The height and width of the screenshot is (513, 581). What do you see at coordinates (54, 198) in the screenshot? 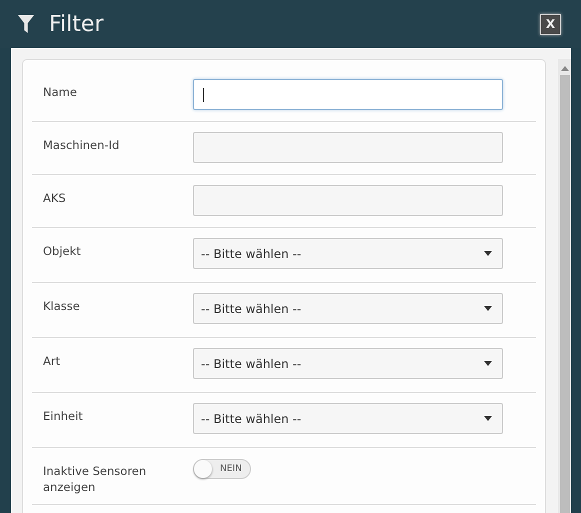
I see `field-label: AKS` at bounding box center [54, 198].